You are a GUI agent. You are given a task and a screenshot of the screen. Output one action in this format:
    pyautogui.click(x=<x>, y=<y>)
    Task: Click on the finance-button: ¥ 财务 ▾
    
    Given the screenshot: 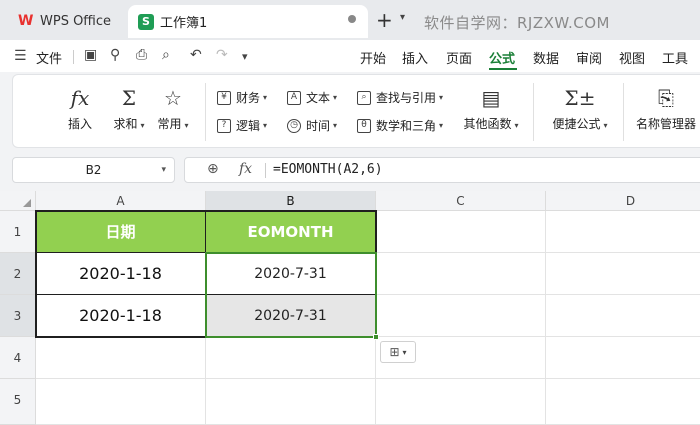 What is the action you would take?
    pyautogui.click(x=242, y=97)
    